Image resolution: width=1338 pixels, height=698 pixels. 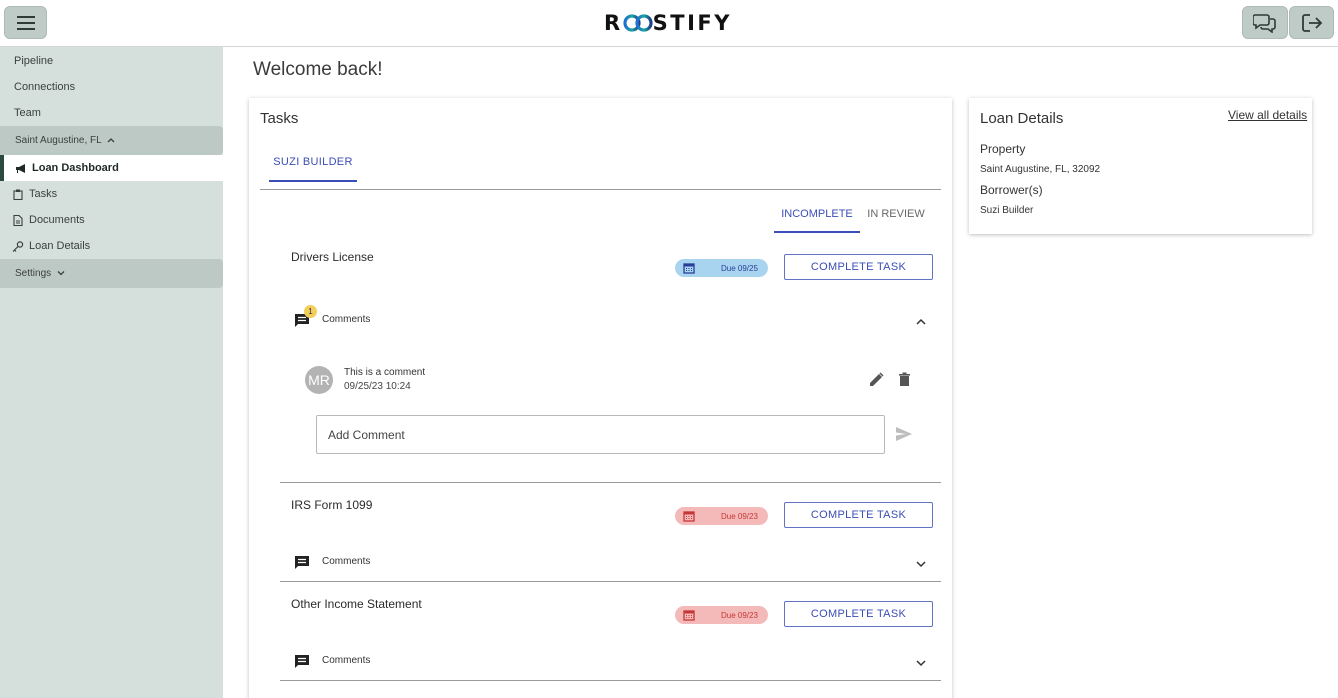 I want to click on logout-button, so click(x=1311, y=22).